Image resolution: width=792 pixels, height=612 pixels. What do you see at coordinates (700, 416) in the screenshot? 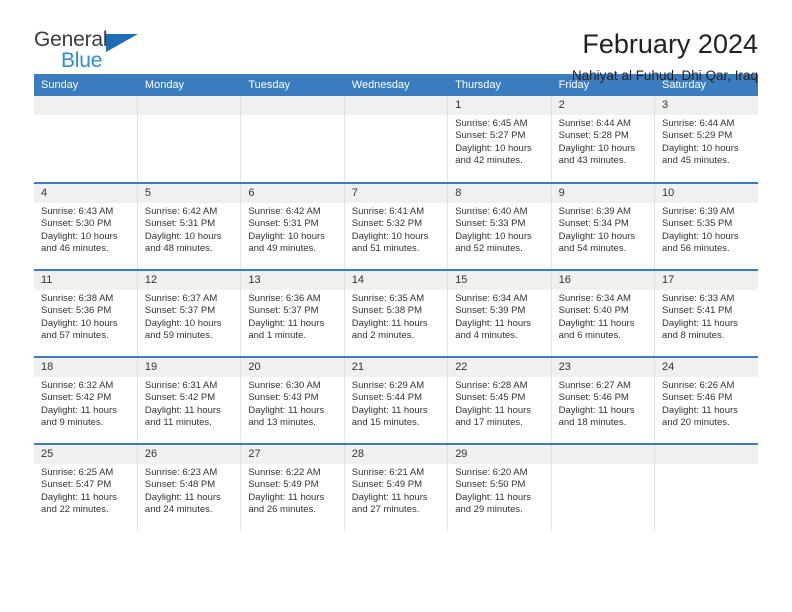
I see `daylight-text: Daylight: 11 hours and 20 minutes.` at bounding box center [700, 416].